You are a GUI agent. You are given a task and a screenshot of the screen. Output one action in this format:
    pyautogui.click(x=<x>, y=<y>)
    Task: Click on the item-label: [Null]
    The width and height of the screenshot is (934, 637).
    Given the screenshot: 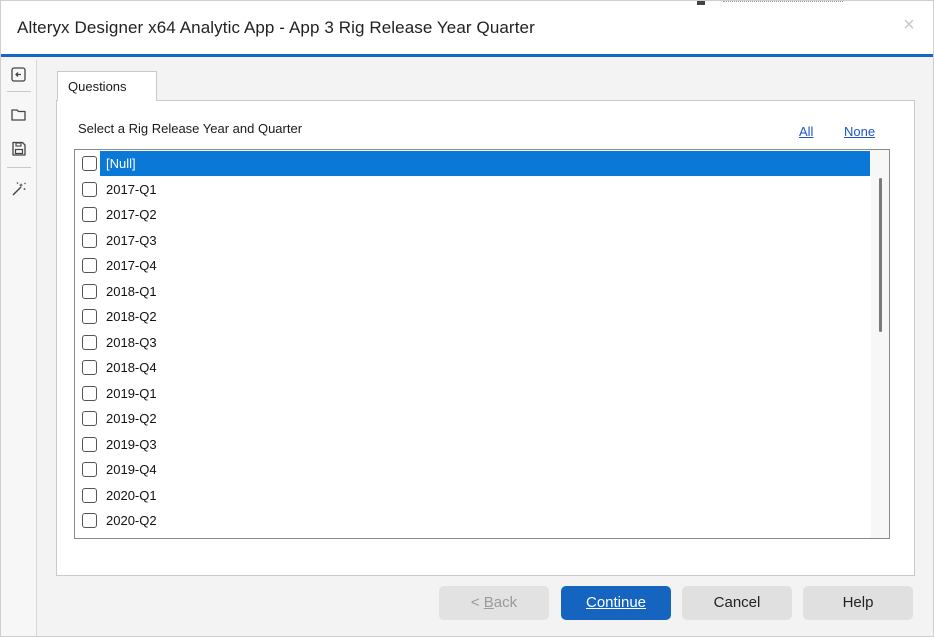 What is the action you would take?
    pyautogui.click(x=121, y=163)
    